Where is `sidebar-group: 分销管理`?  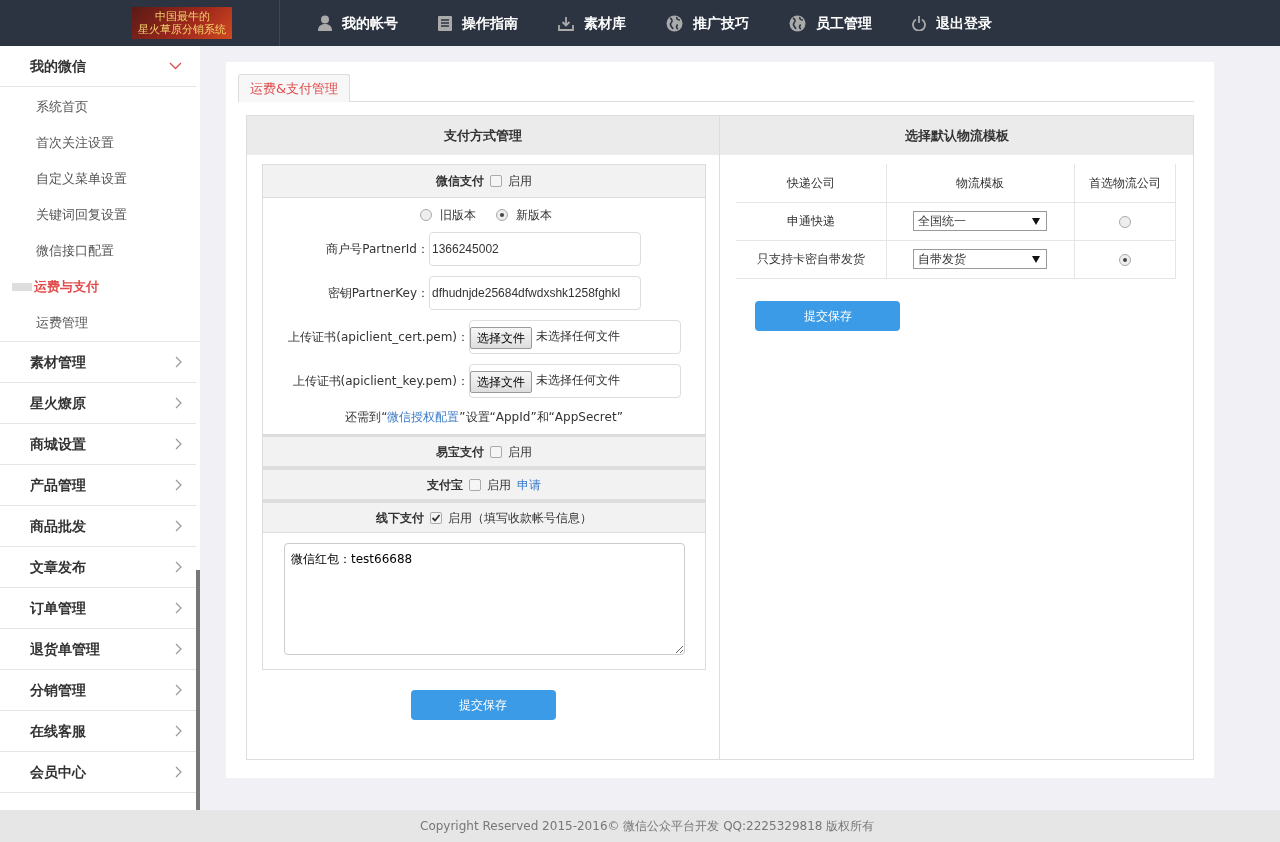
sidebar-group: 分销管理 is located at coordinates (98, 690).